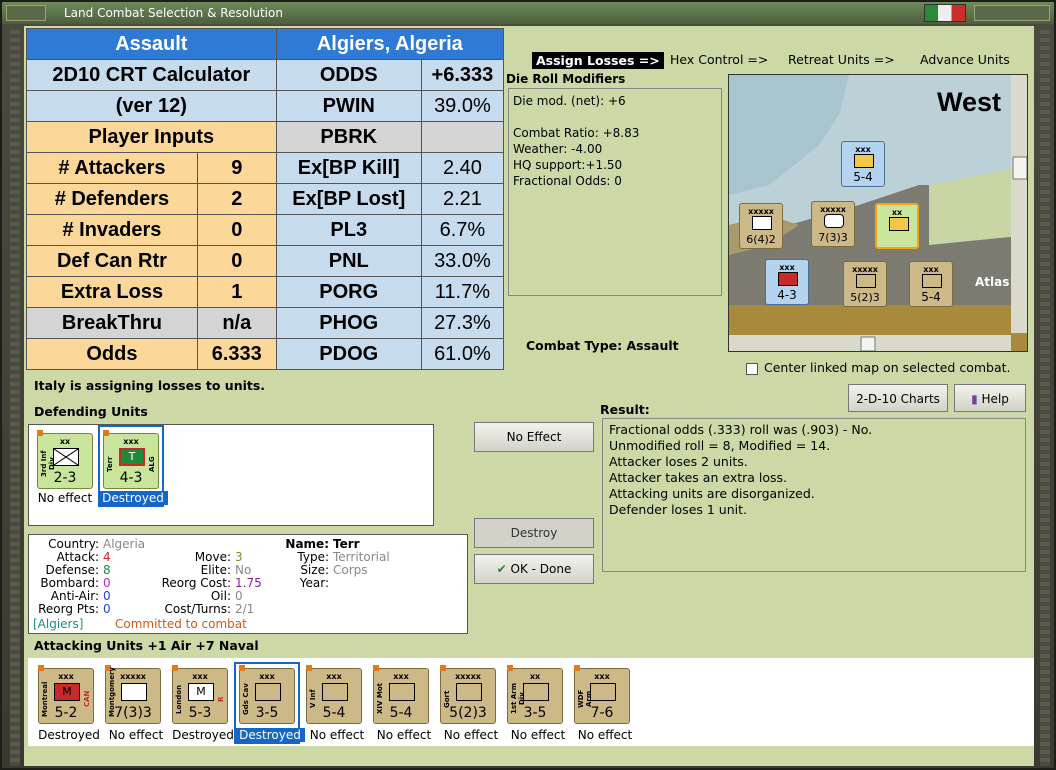  Describe the element at coordinates (133, 694) in the screenshot. I see `attacking-unit-counter: xxxxx Montgomery 7(3)3` at that location.